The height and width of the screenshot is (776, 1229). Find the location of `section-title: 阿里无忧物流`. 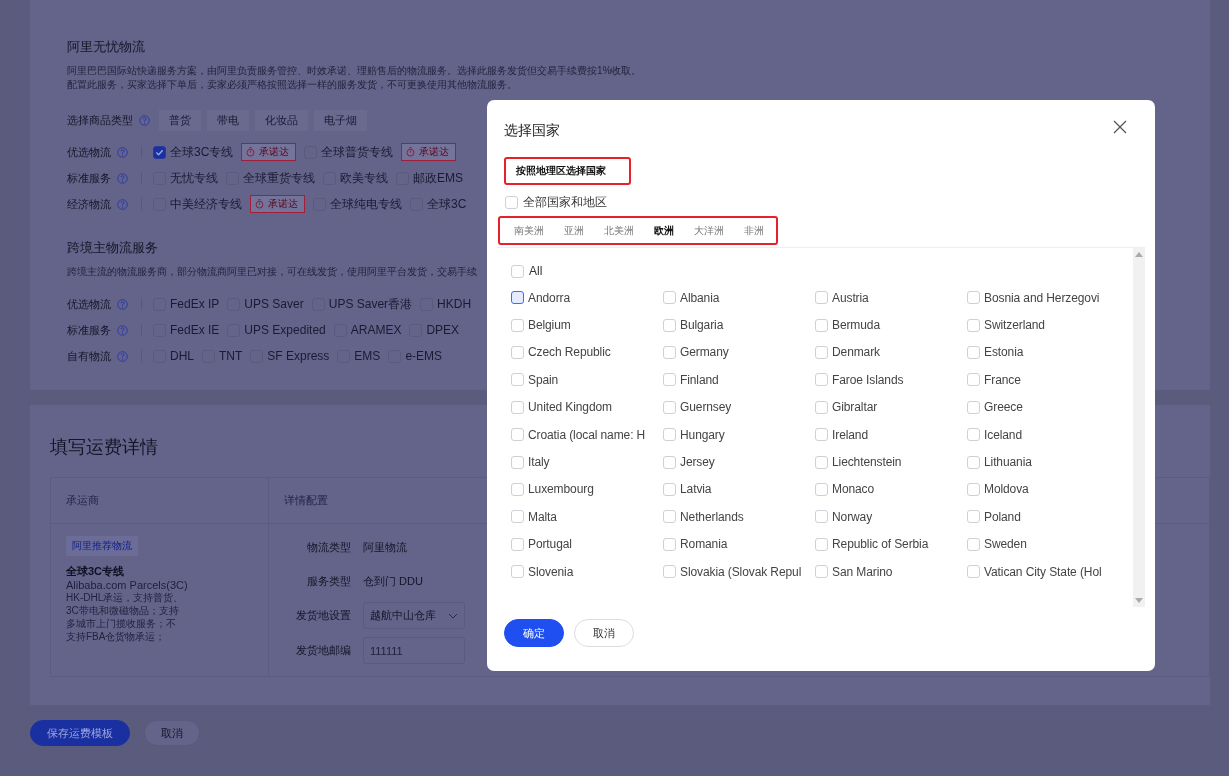

section-title: 阿里无忧物流 is located at coordinates (106, 47).